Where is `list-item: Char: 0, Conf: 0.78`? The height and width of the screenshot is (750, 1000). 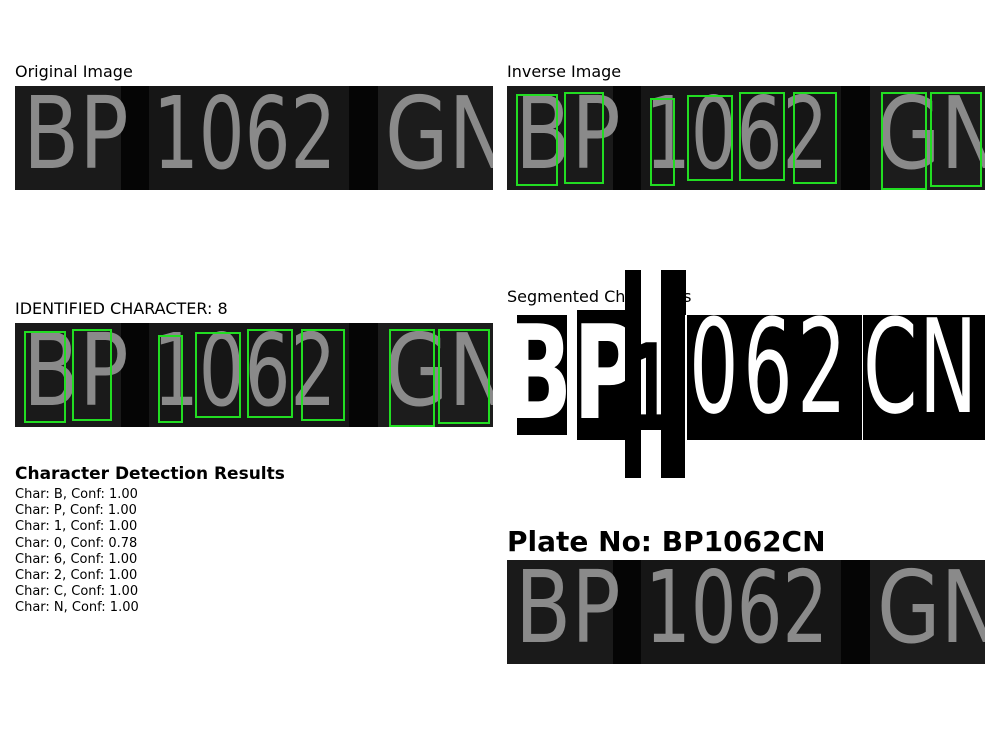 list-item: Char: 0, Conf: 0.78 is located at coordinates (76, 543).